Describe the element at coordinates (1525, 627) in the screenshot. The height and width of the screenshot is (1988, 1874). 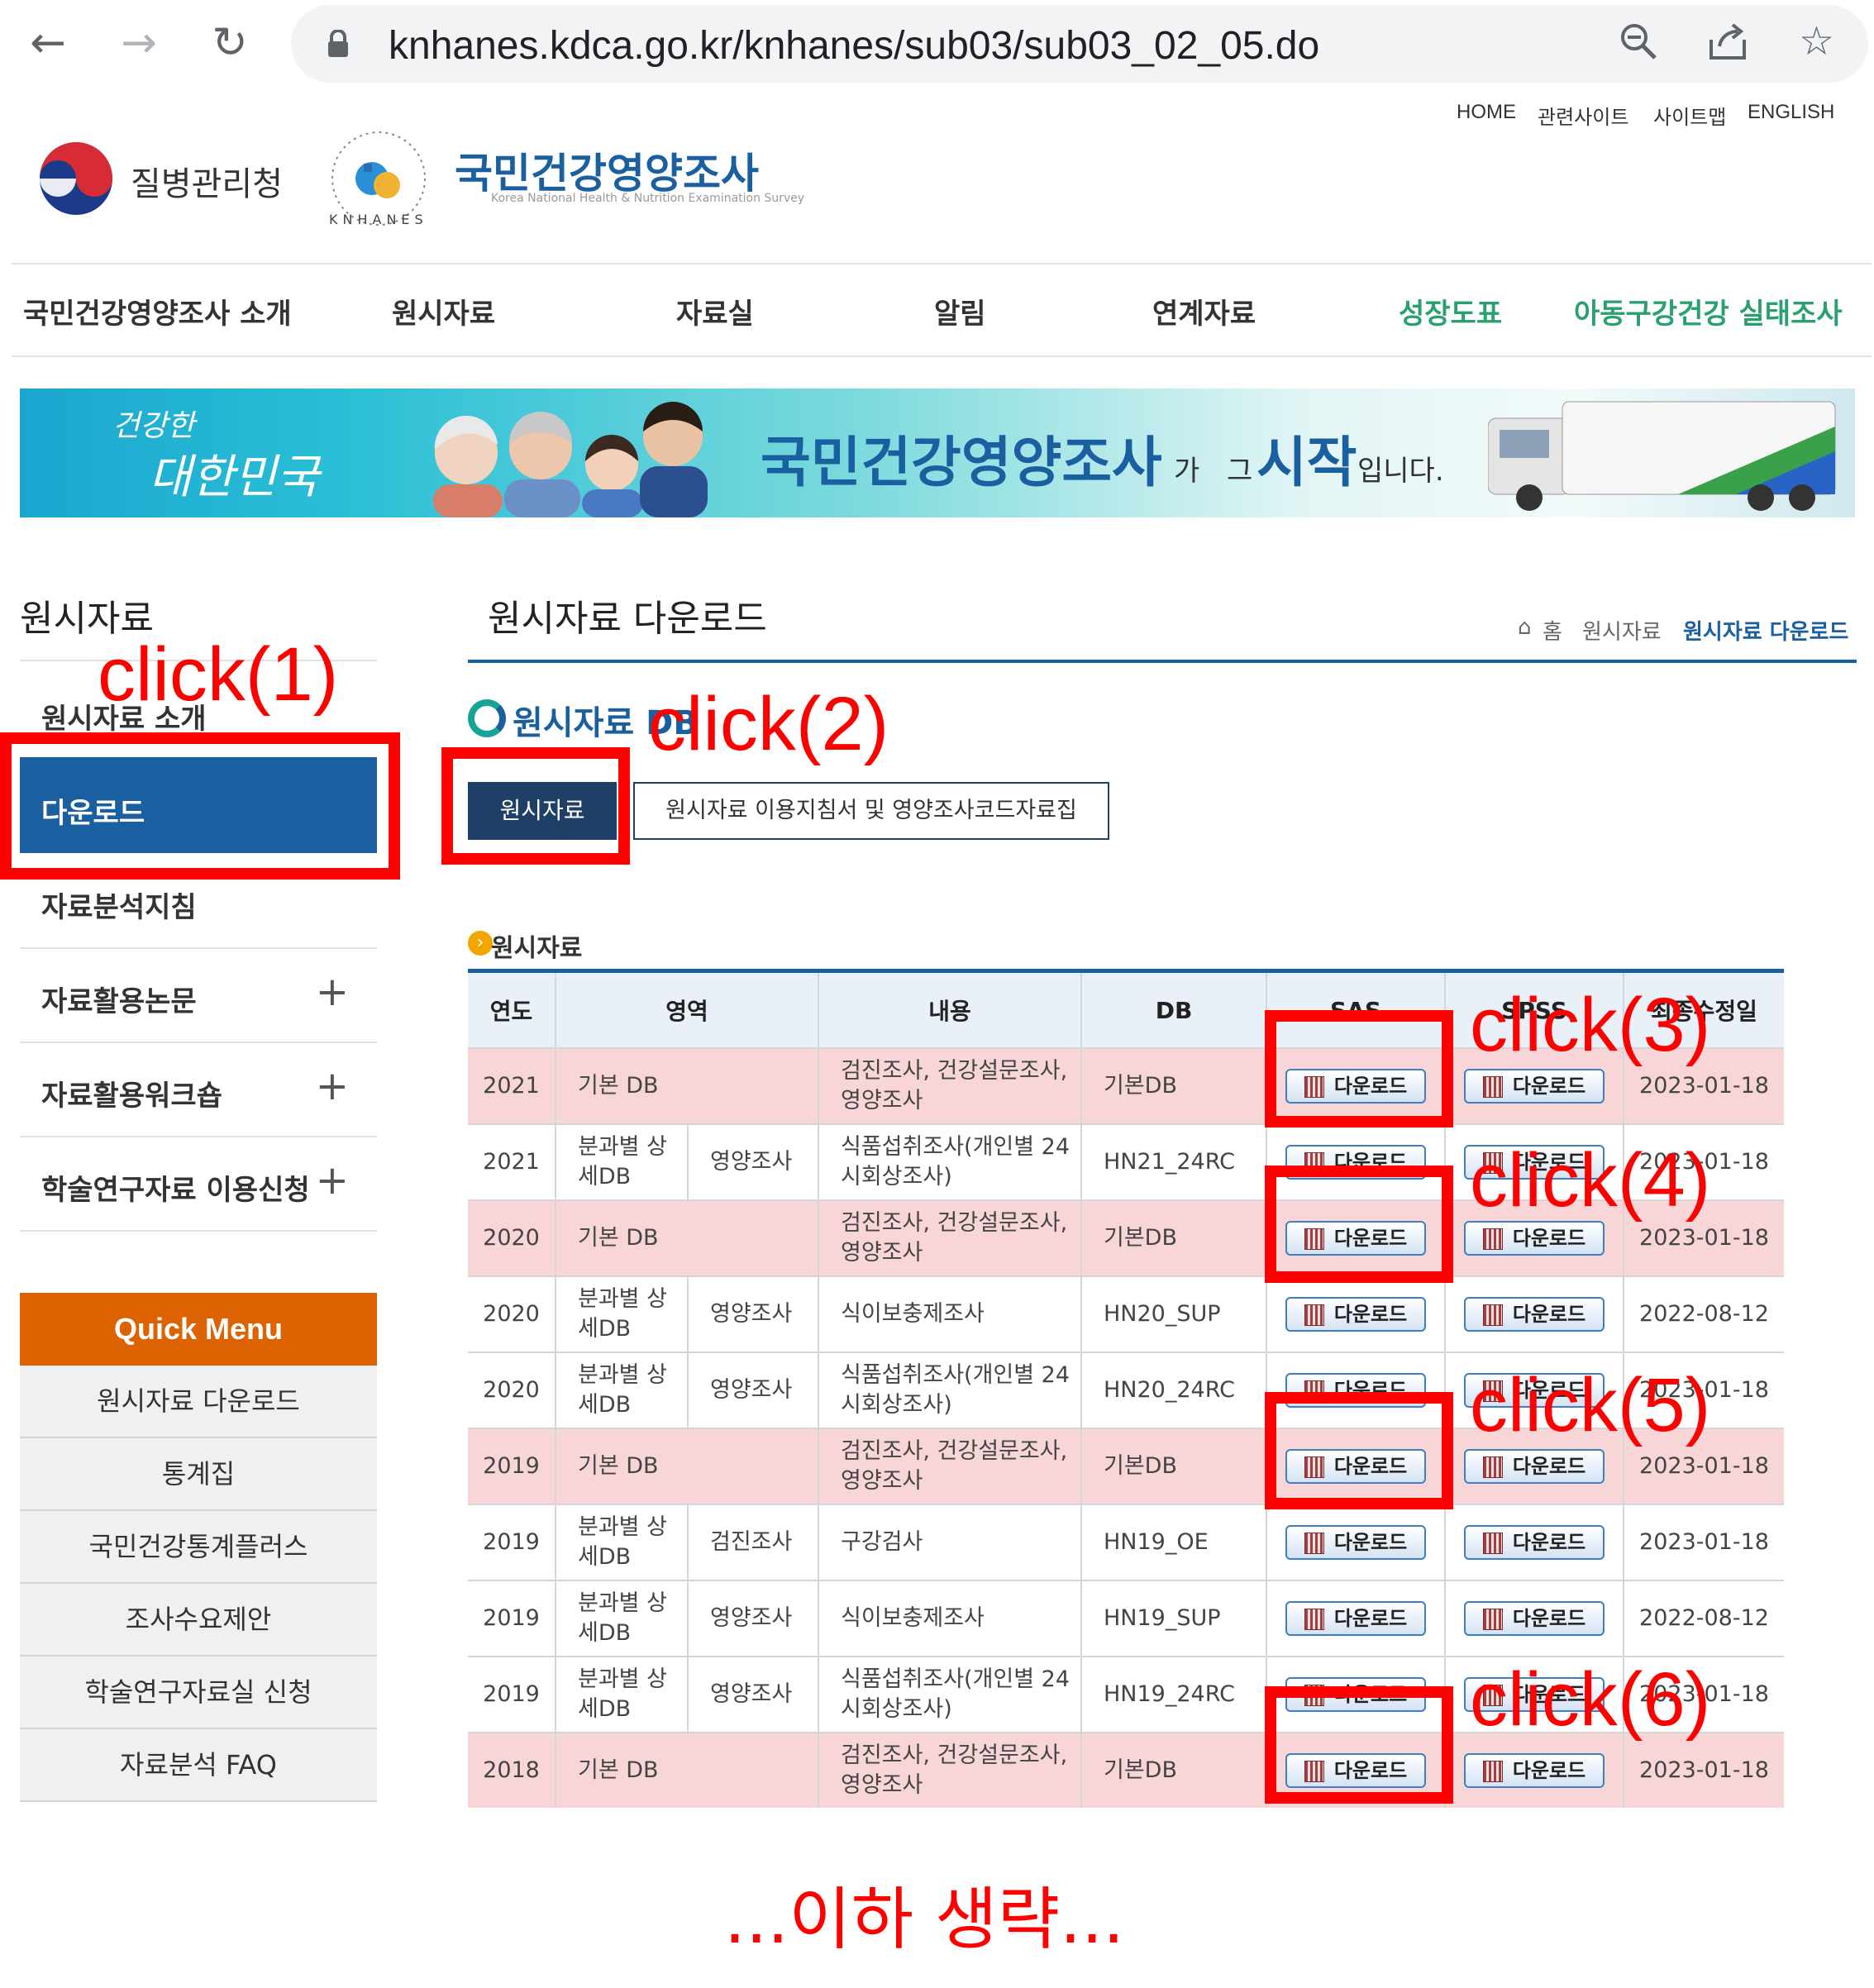
I see `home-icon: ⌂` at that location.